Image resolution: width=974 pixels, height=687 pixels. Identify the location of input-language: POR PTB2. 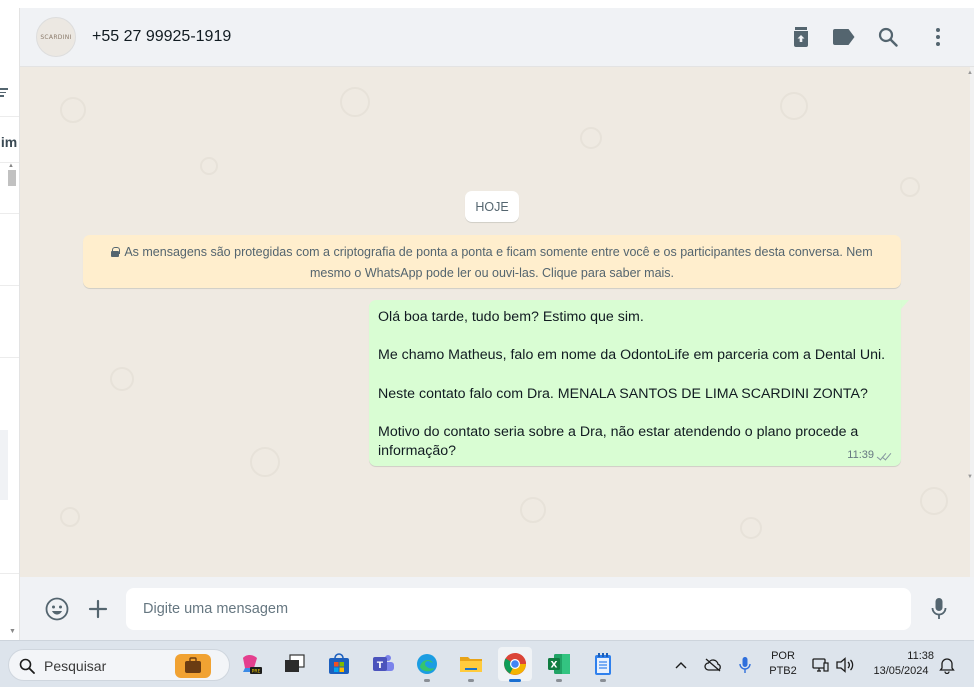
(783, 664).